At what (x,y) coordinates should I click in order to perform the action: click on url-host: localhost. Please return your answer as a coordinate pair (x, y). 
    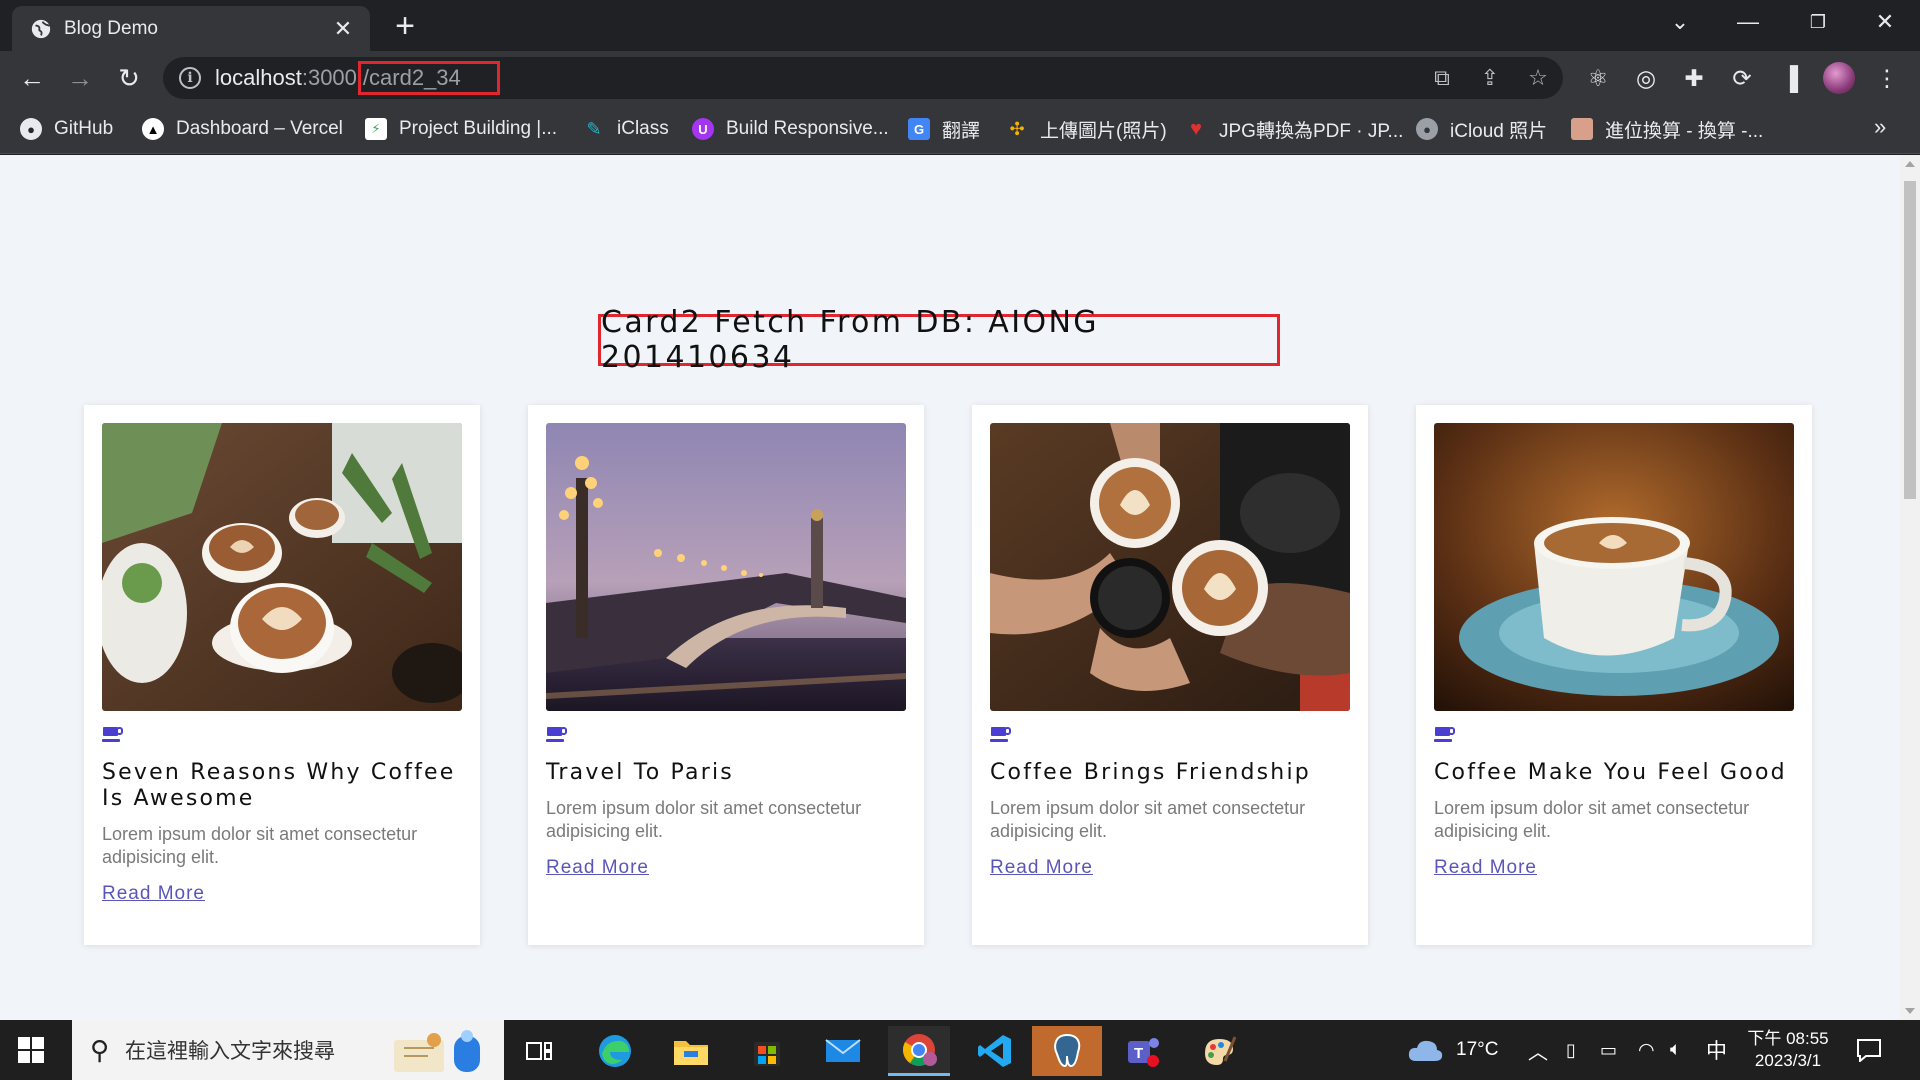
    Looking at the image, I should click on (258, 77).